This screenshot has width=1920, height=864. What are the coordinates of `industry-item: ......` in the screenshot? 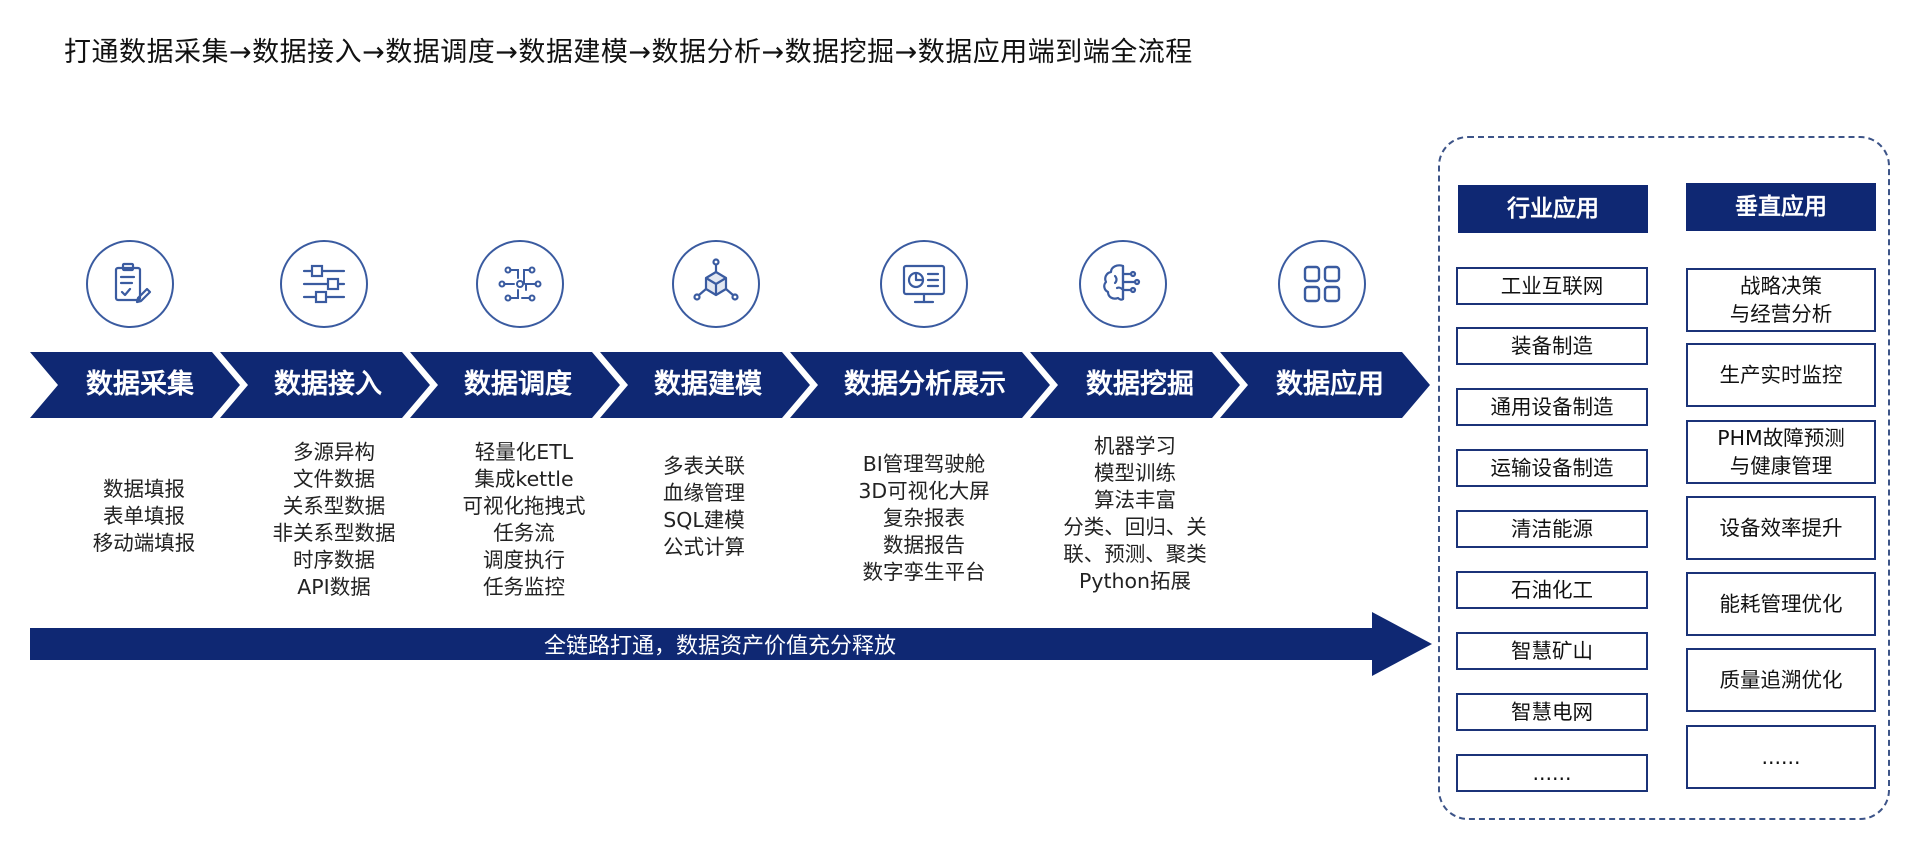 It's located at (1552, 773).